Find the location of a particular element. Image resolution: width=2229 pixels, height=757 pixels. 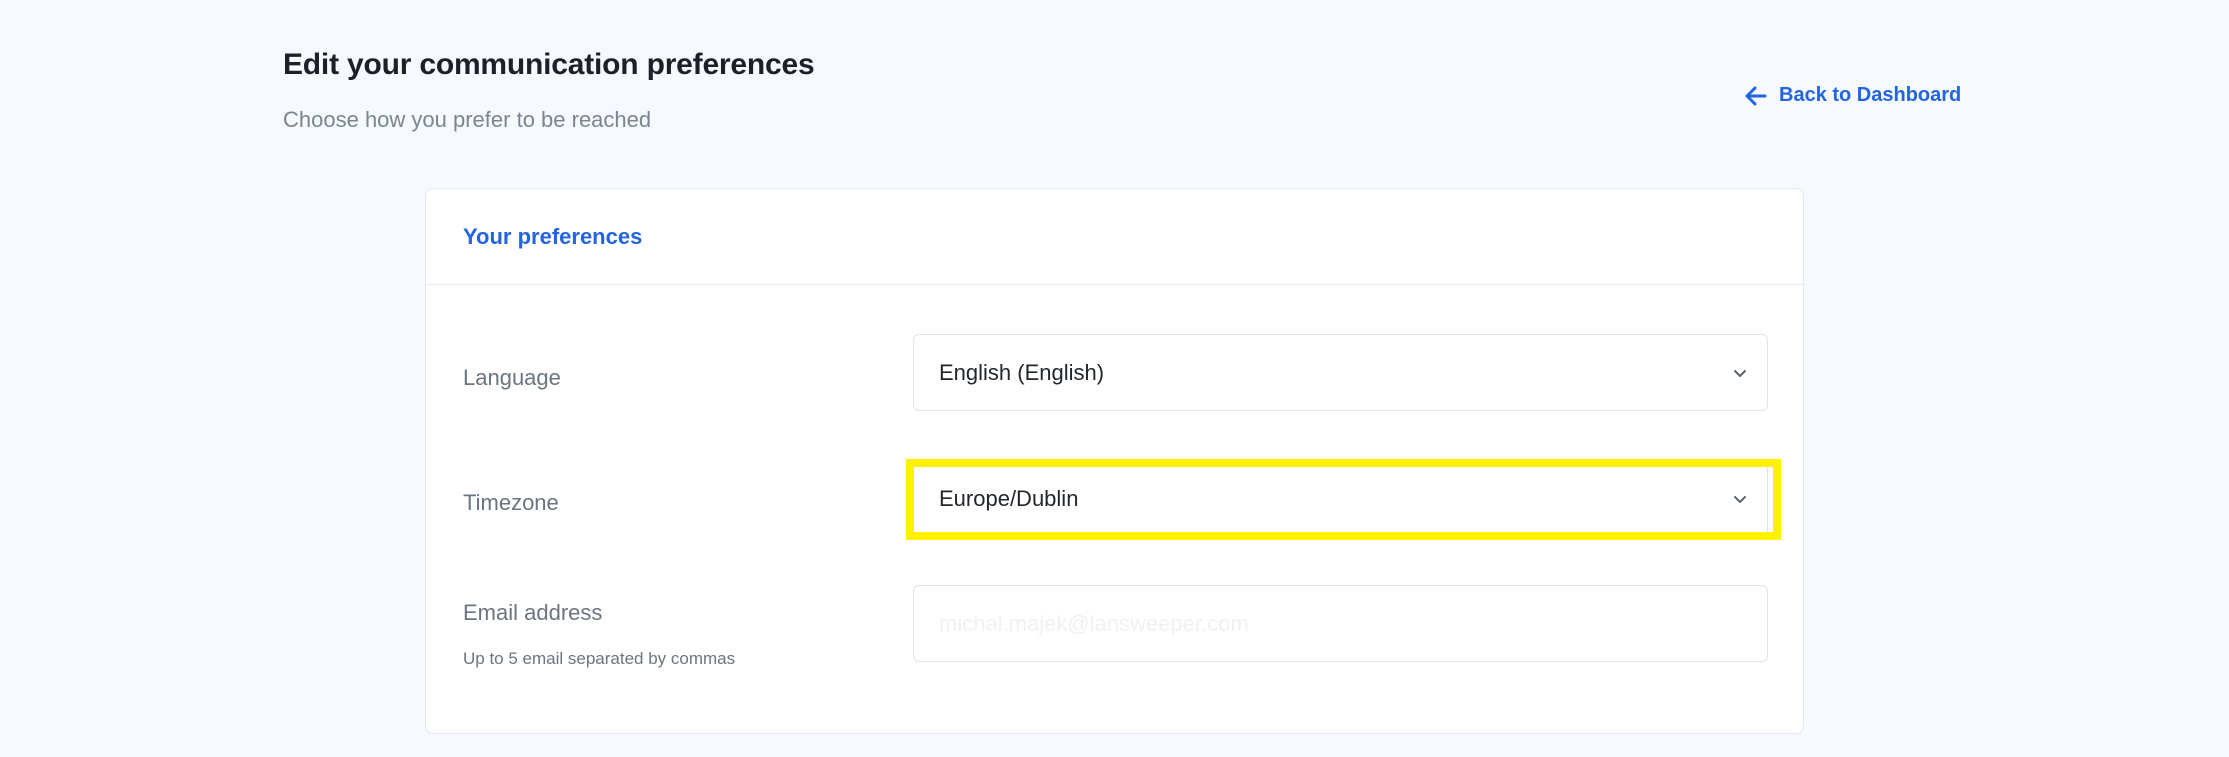

card-title: Your preferences is located at coordinates (553, 236).